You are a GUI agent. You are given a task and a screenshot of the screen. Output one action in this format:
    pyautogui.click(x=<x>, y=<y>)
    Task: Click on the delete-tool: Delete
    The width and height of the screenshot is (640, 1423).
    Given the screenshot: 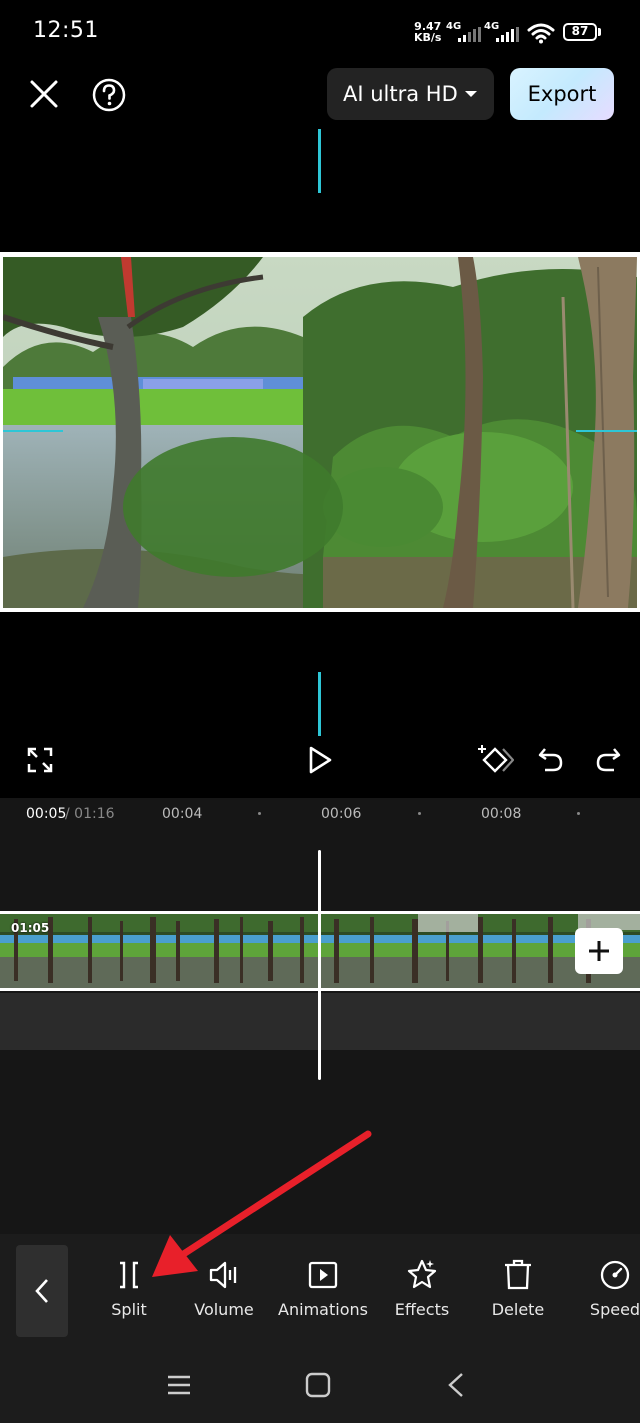 What is the action you would take?
    pyautogui.click(x=518, y=1288)
    